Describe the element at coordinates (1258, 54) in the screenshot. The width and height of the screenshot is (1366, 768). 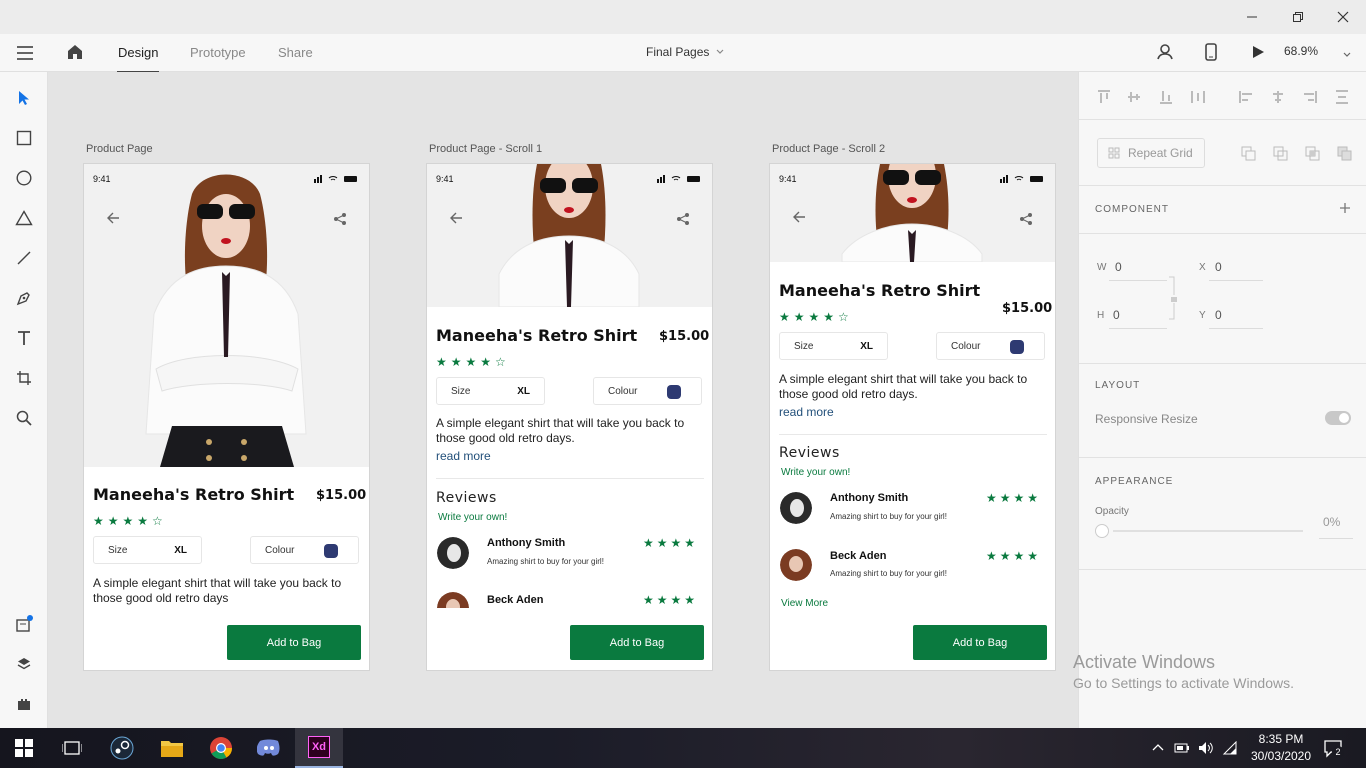
I see `play-preview-icon` at that location.